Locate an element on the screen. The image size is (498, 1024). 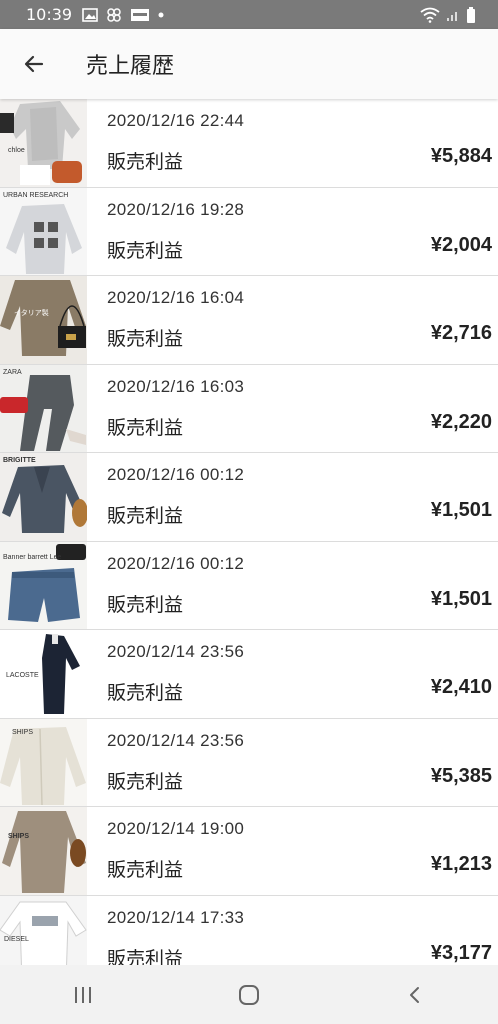
item-thumbnail: LACOSTE is located at coordinates (43, 674).